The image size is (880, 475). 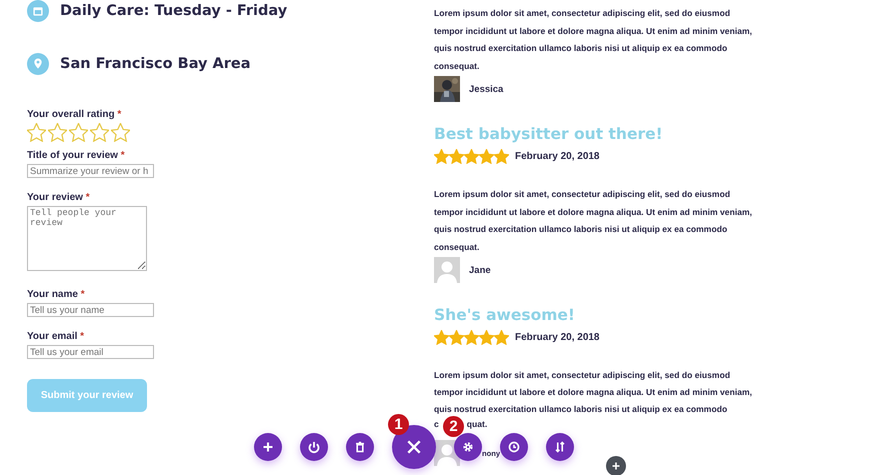 What do you see at coordinates (55, 336) in the screenshot?
I see `field-label: Your email *` at bounding box center [55, 336].